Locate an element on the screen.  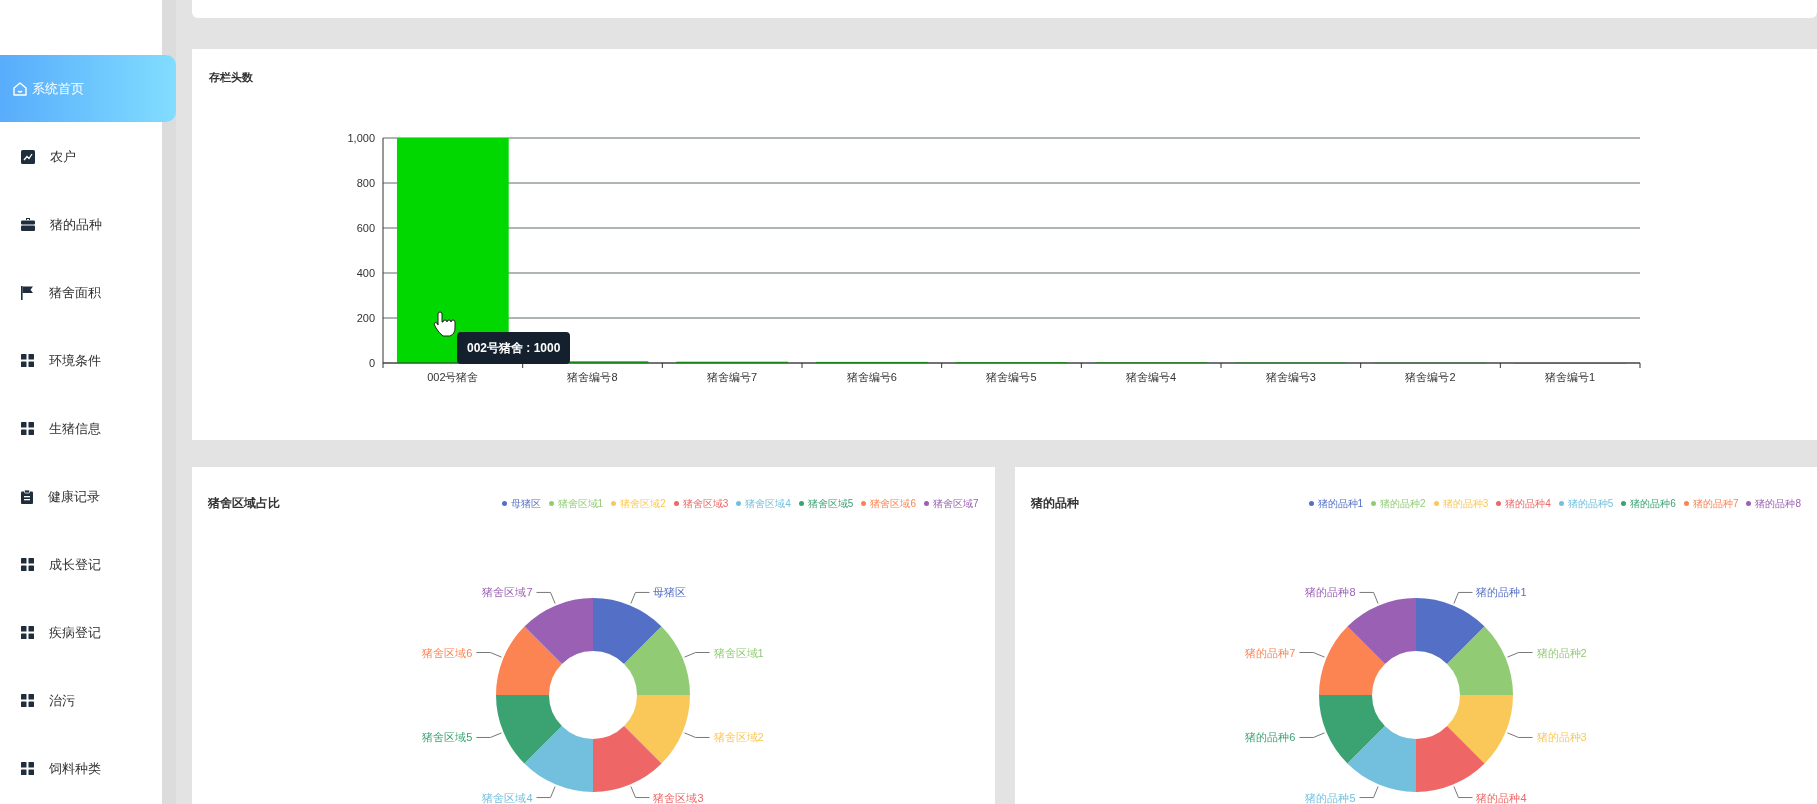
axis-tick-label: 0 is located at coordinates (371, 363).